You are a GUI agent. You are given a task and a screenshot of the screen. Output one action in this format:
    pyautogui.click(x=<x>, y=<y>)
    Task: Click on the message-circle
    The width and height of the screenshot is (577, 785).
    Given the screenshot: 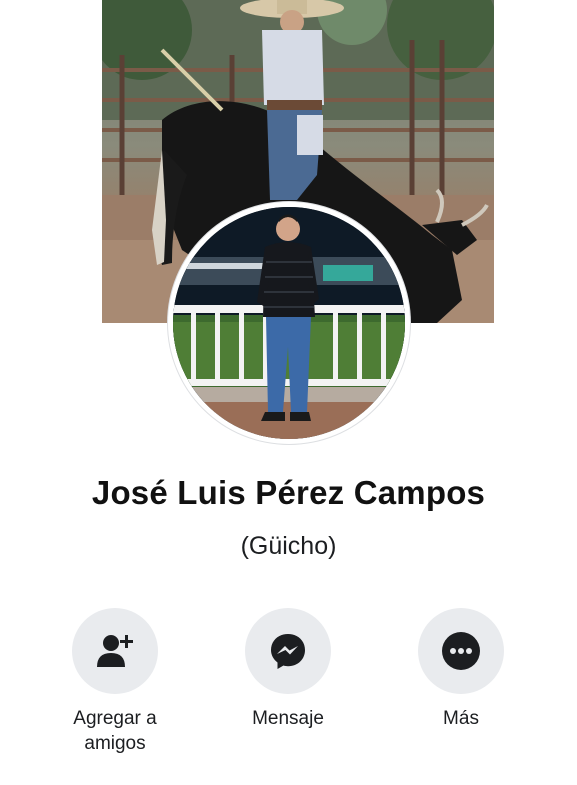 What is the action you would take?
    pyautogui.click(x=288, y=651)
    